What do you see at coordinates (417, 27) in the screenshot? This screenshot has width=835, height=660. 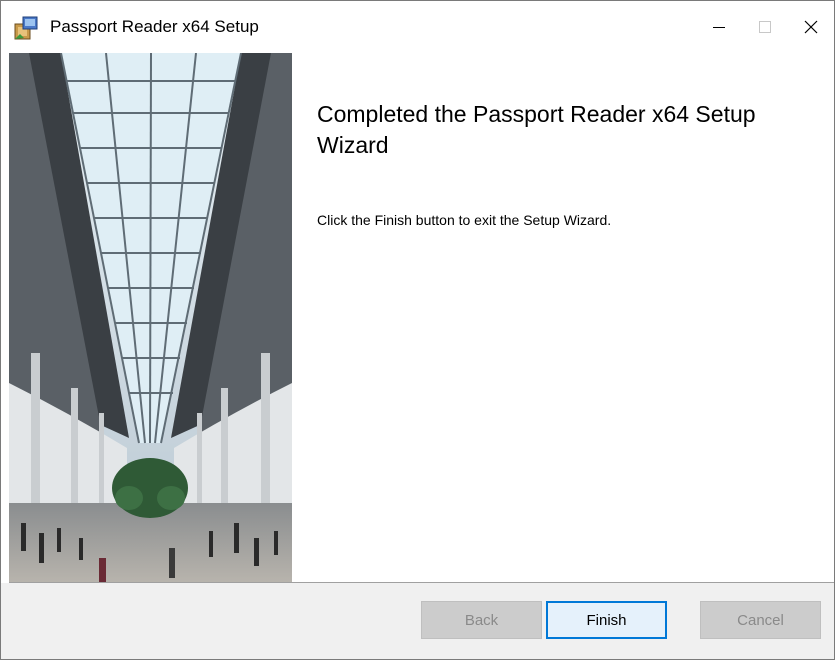 I see `title-bar: Passport Reader x64 Setup` at bounding box center [417, 27].